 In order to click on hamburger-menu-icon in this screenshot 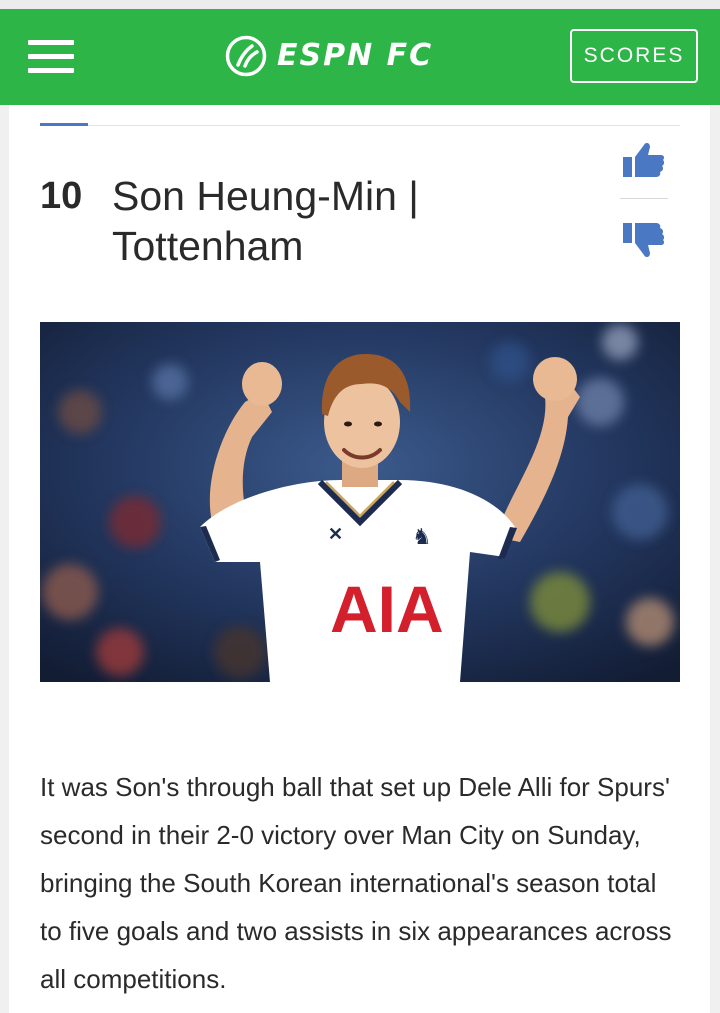, I will do `click(51, 57)`.